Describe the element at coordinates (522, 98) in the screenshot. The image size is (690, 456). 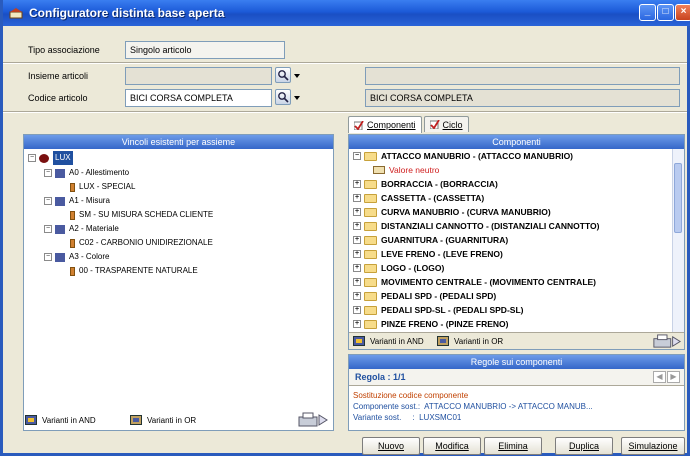
I see `codice-descrizione-field: BICI CORSA COMPLETA` at that location.